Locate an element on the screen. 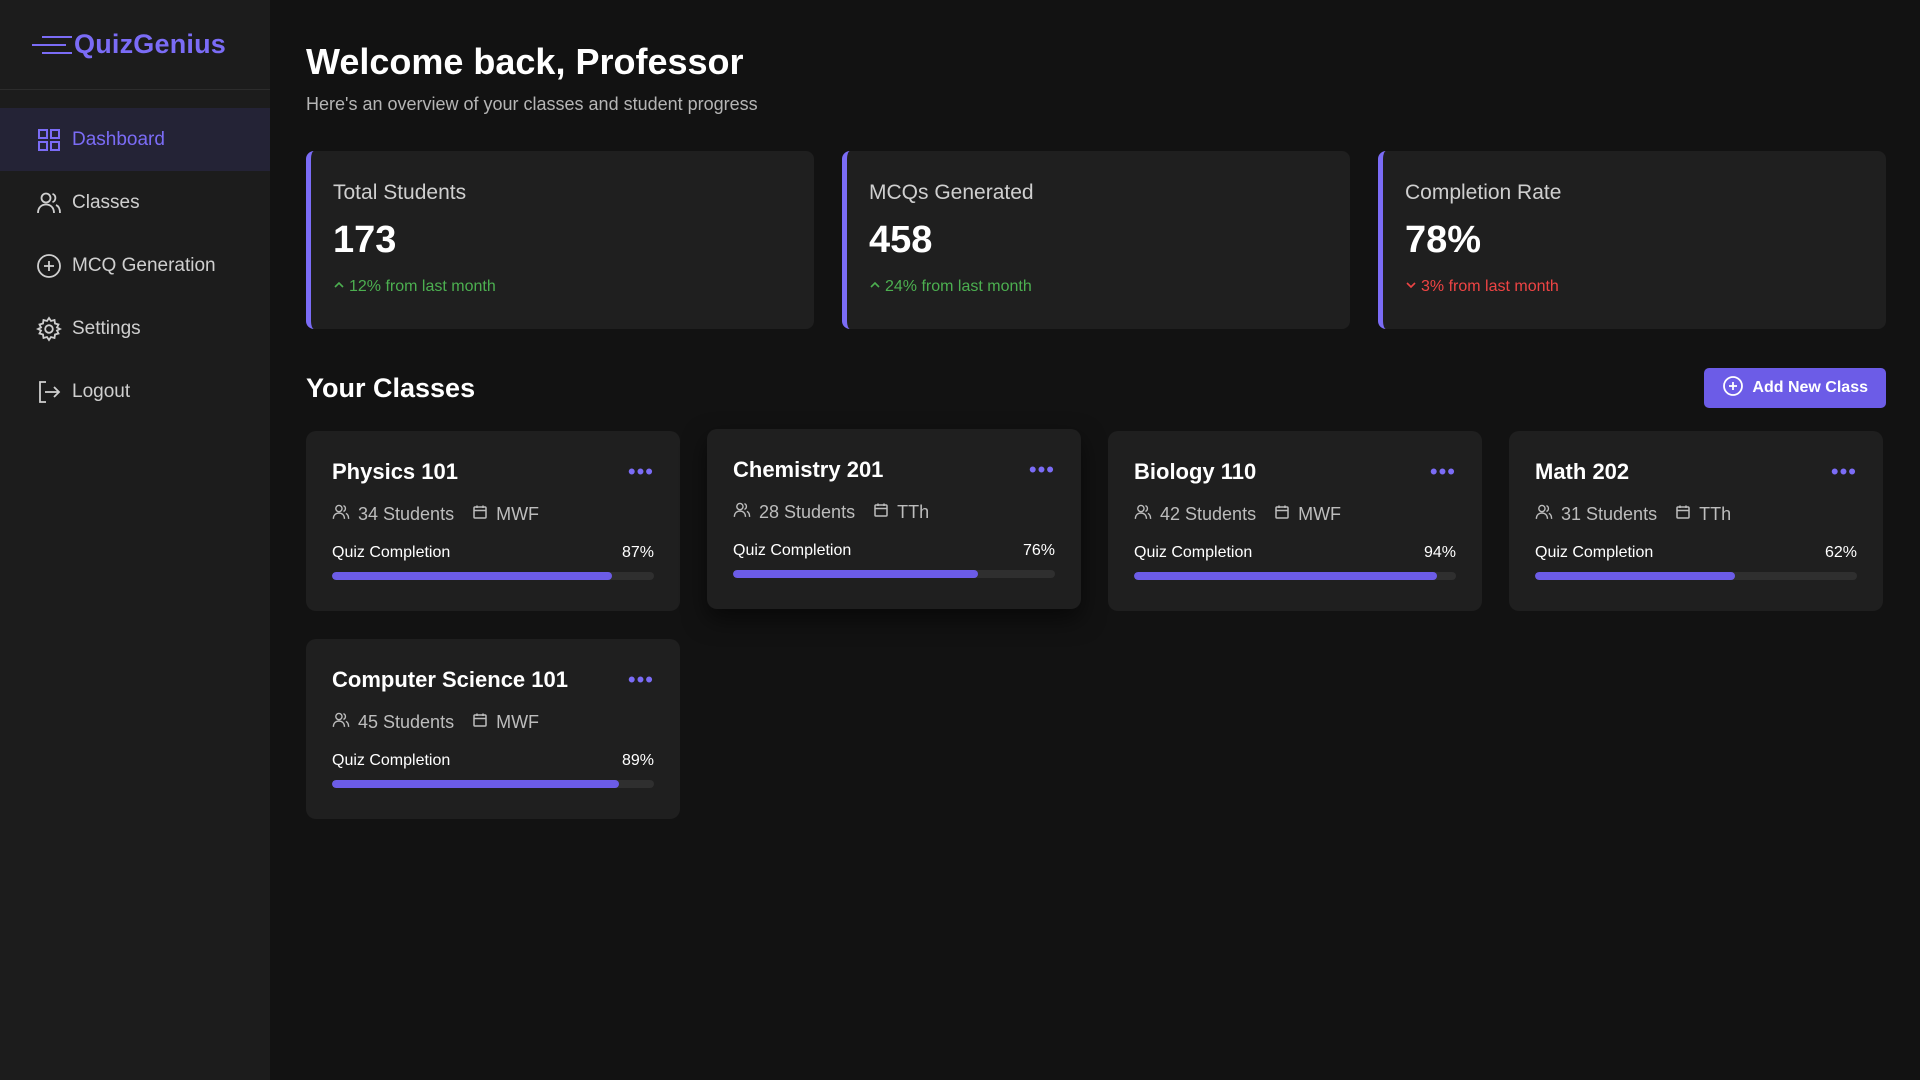 This screenshot has height=1080, width=1920. student-count: 34 Students is located at coordinates (406, 514).